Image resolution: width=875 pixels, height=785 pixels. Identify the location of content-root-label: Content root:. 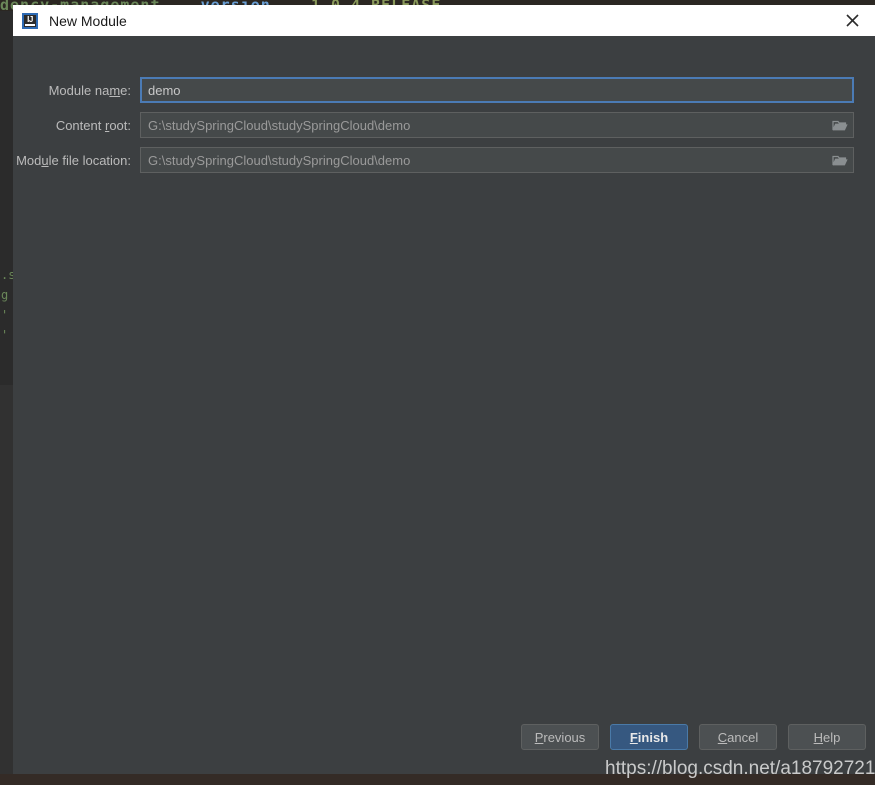
(93, 125).